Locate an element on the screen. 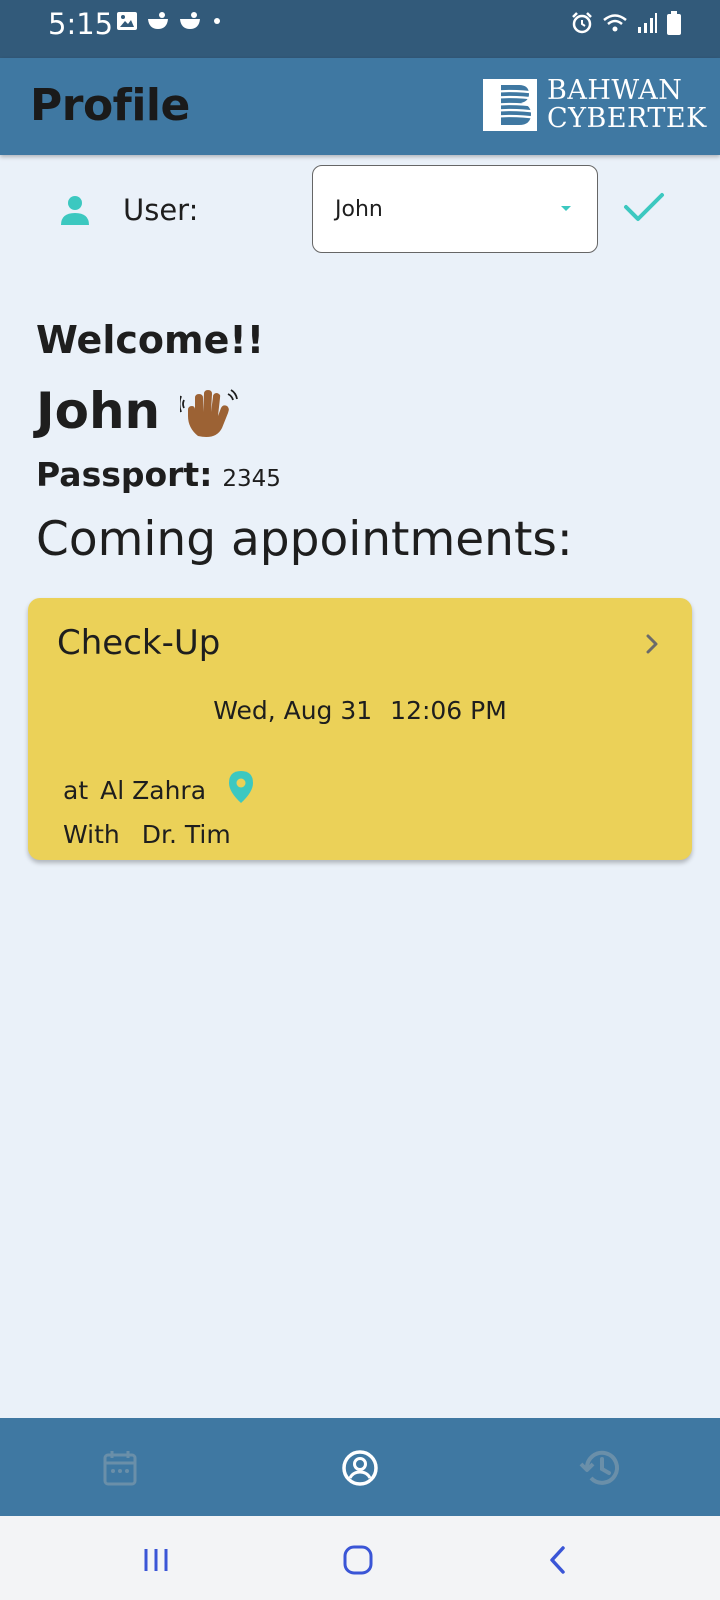 This screenshot has height=1600, width=720. alarm-icon is located at coordinates (582, 25).